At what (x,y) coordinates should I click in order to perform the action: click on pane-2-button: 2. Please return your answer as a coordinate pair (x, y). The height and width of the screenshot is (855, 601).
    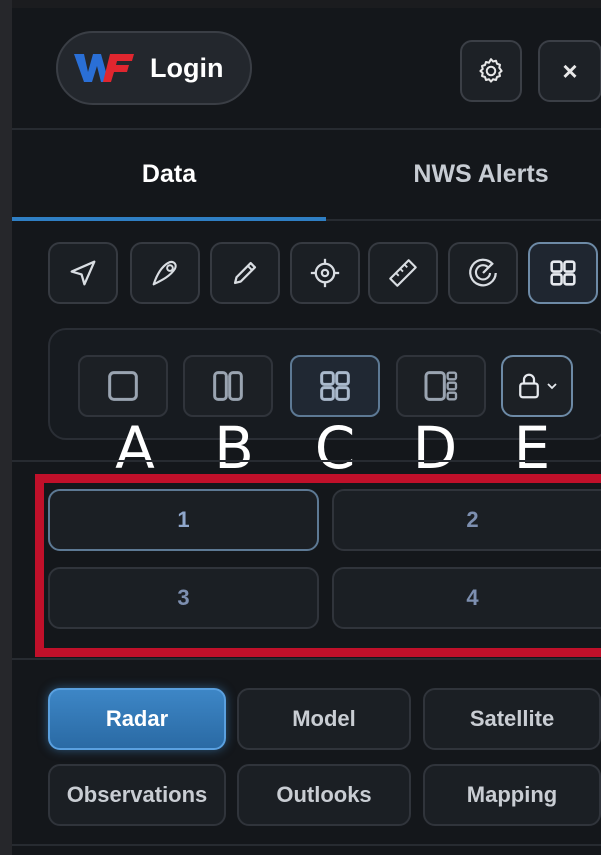
    Looking at the image, I should click on (466, 520).